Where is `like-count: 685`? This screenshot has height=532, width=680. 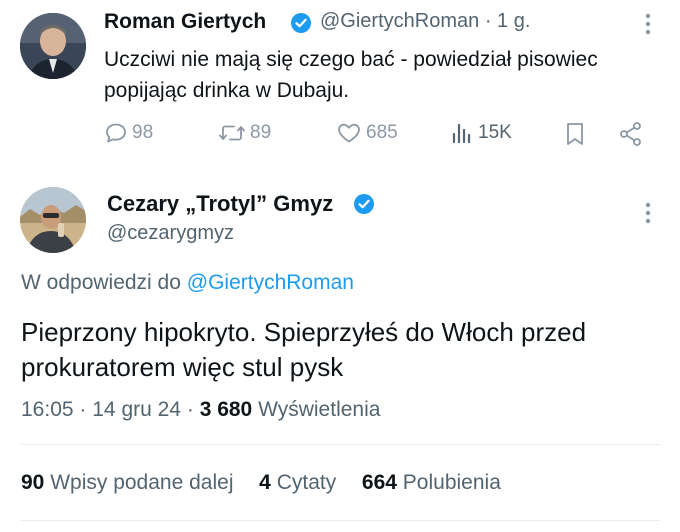
like-count: 685 is located at coordinates (382, 132).